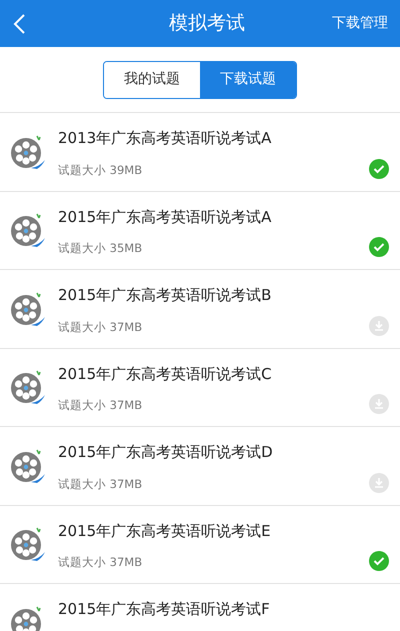 Image resolution: width=400 pixels, height=631 pixels. Describe the element at coordinates (165, 531) in the screenshot. I see `exam-title: 2015年广东高考英语听说考试E` at that location.